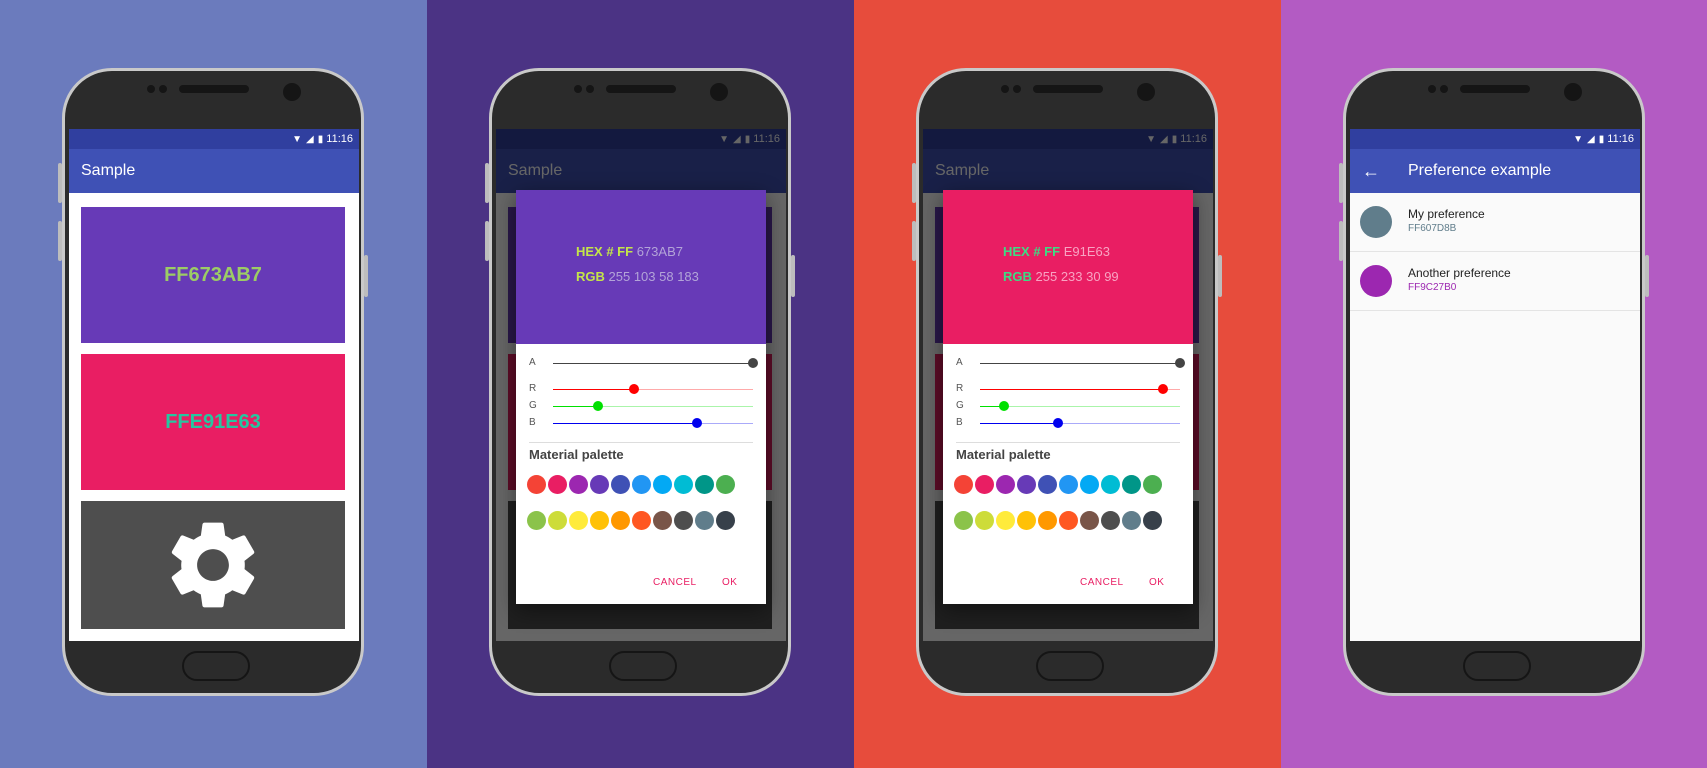 This screenshot has height=768, width=1707. Describe the element at coordinates (532, 422) in the screenshot. I see `slider-label-b: B` at that location.